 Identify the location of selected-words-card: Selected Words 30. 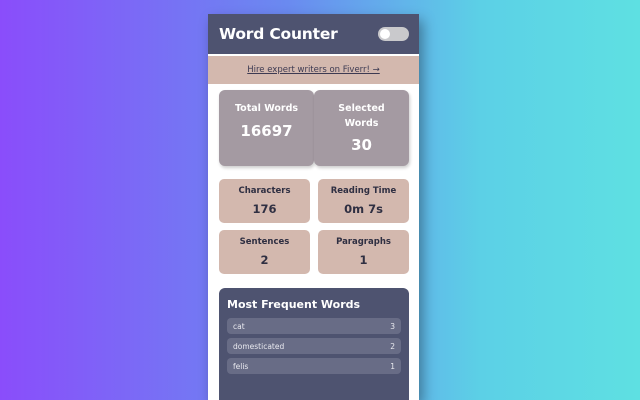
(361, 128).